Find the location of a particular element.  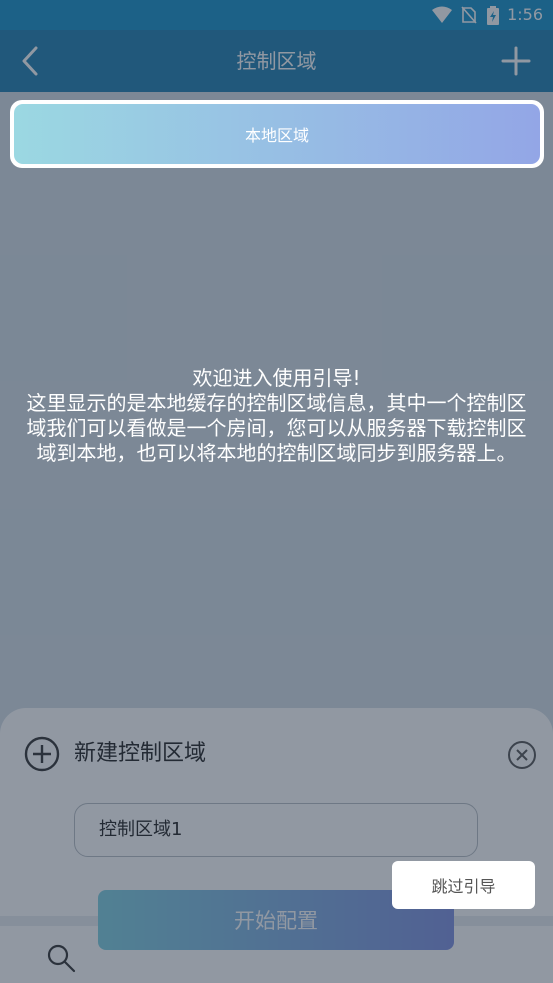

region-item-local: 本地区域 is located at coordinates (277, 134).